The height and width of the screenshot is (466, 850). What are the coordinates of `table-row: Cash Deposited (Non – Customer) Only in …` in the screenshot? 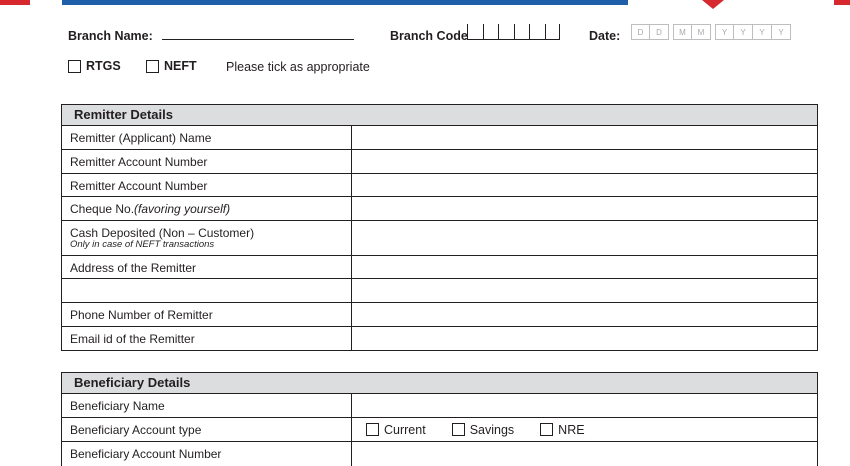 It's located at (439, 238).